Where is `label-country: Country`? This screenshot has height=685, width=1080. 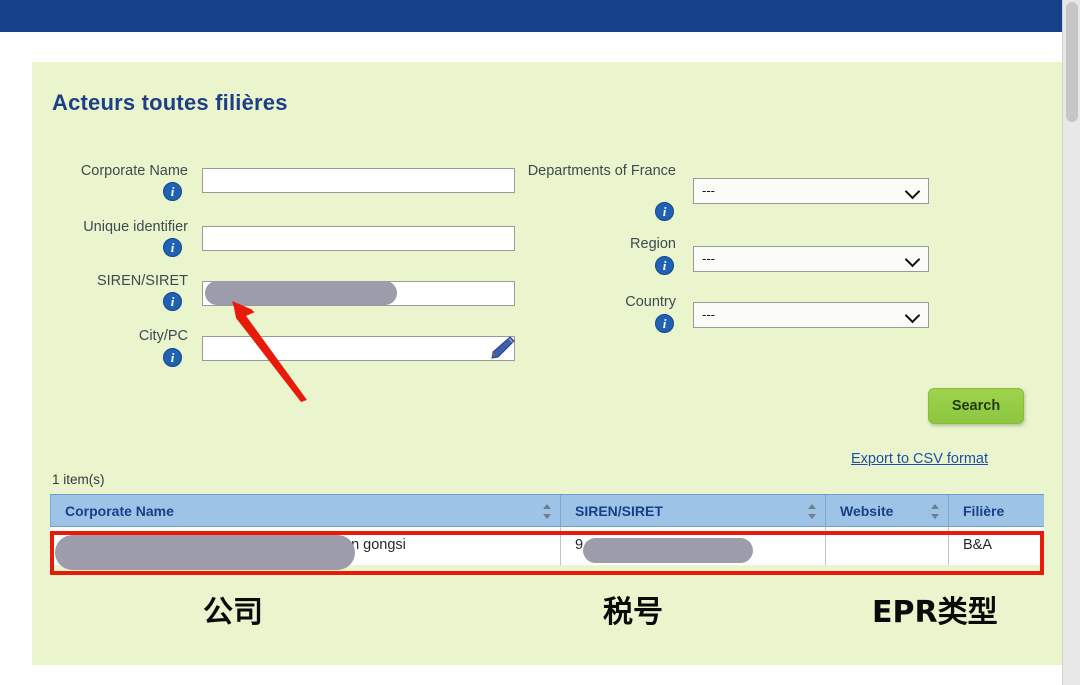
label-country: Country is located at coordinates (650, 302).